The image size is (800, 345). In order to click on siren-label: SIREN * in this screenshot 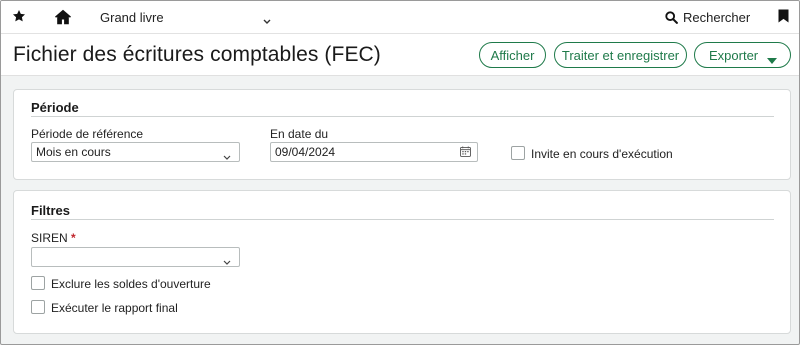, I will do `click(53, 238)`.